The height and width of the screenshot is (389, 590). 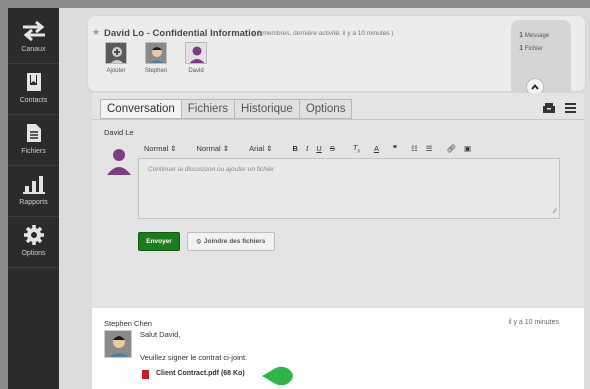 I want to click on menu-icon, so click(x=570, y=109).